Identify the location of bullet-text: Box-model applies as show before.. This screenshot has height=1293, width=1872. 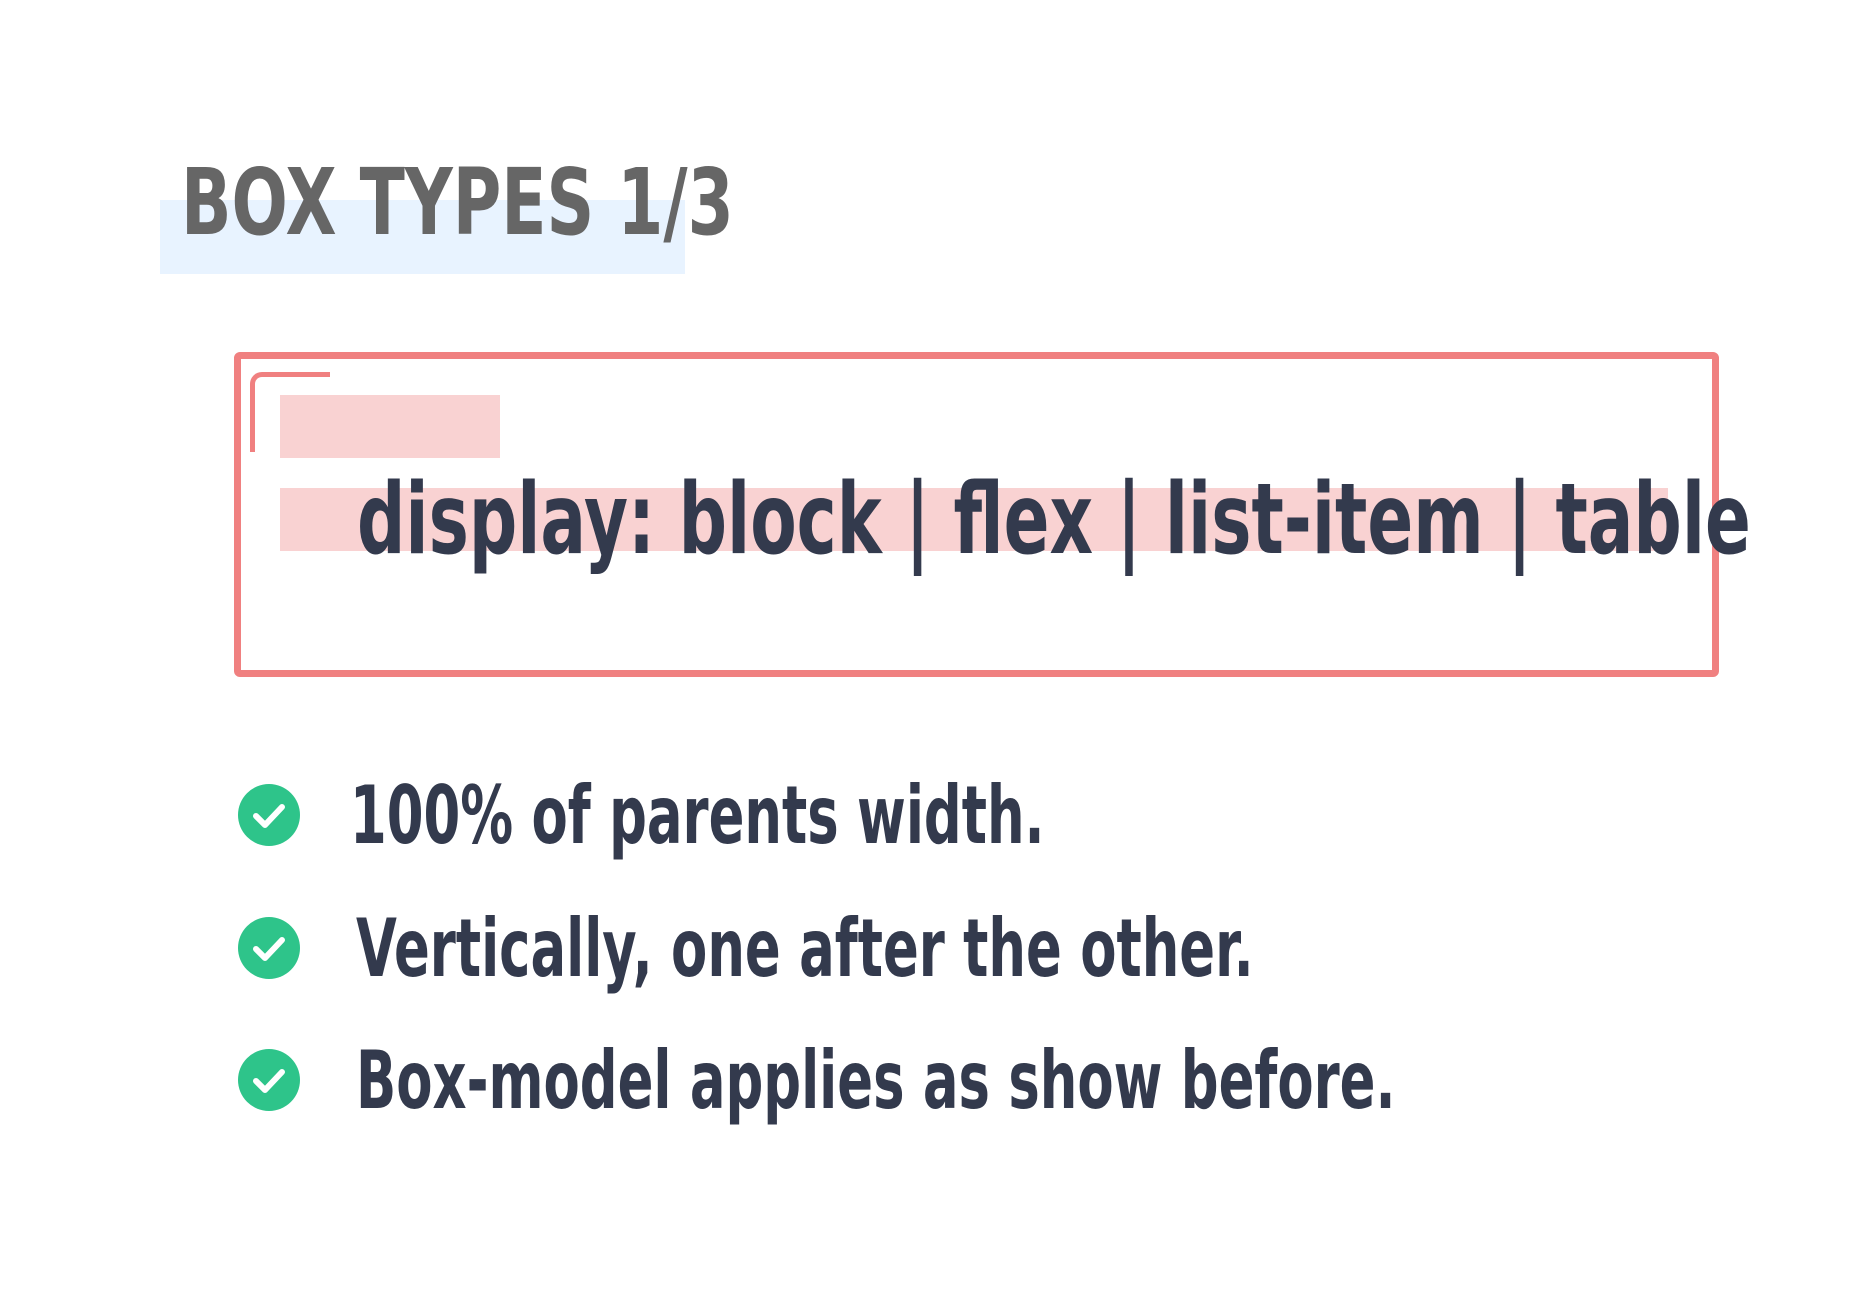
(876, 1080).